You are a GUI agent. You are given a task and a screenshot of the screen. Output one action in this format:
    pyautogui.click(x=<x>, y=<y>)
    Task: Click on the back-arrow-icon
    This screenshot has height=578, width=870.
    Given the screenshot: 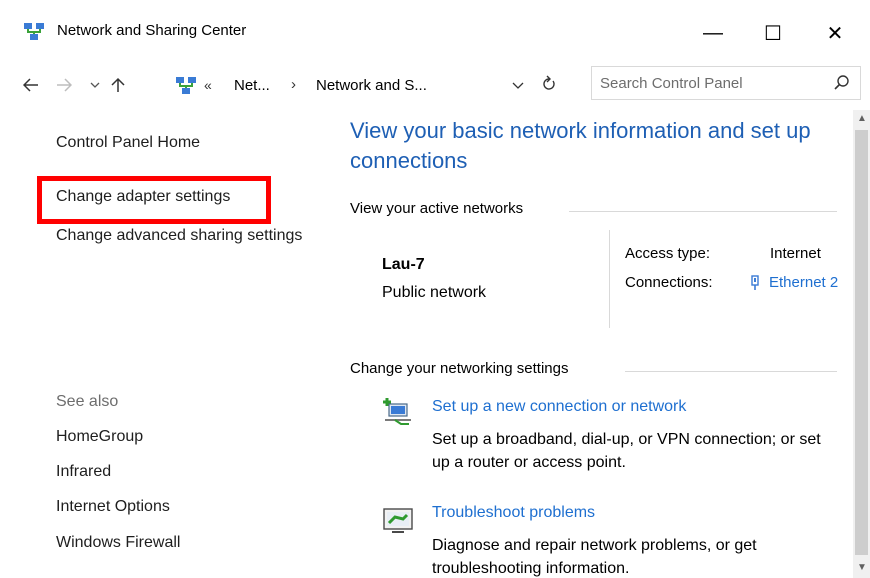 What is the action you would take?
    pyautogui.click(x=30, y=85)
    